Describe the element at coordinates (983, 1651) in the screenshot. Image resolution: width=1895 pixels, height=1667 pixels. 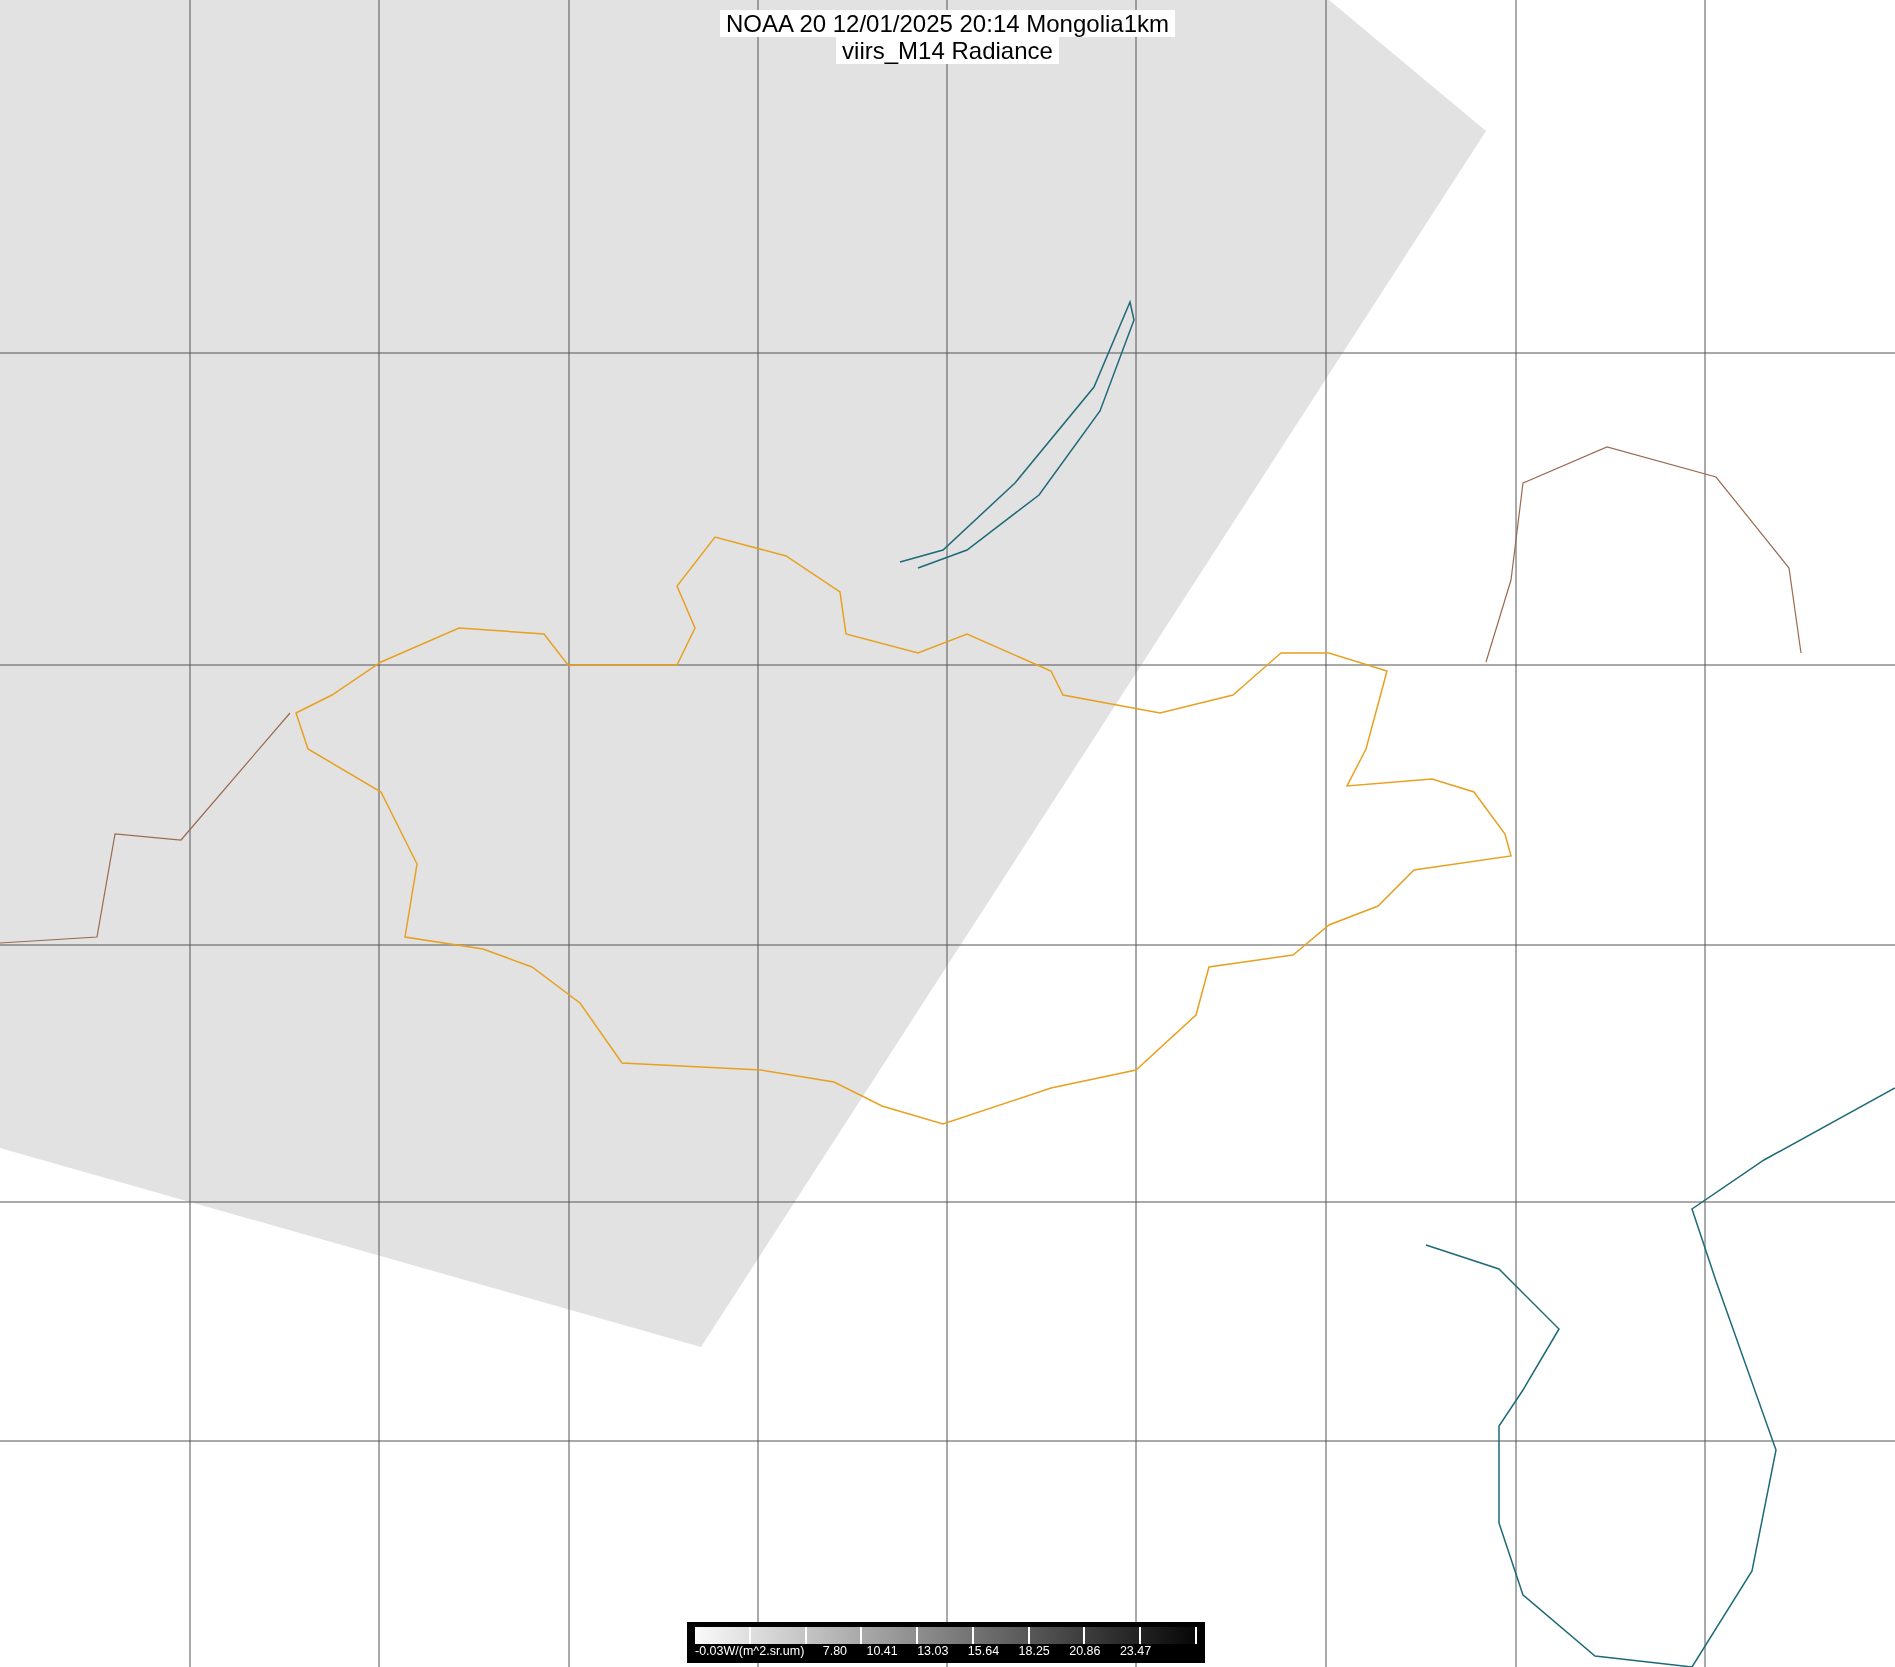
I see `colorbar-label: 15.64` at that location.